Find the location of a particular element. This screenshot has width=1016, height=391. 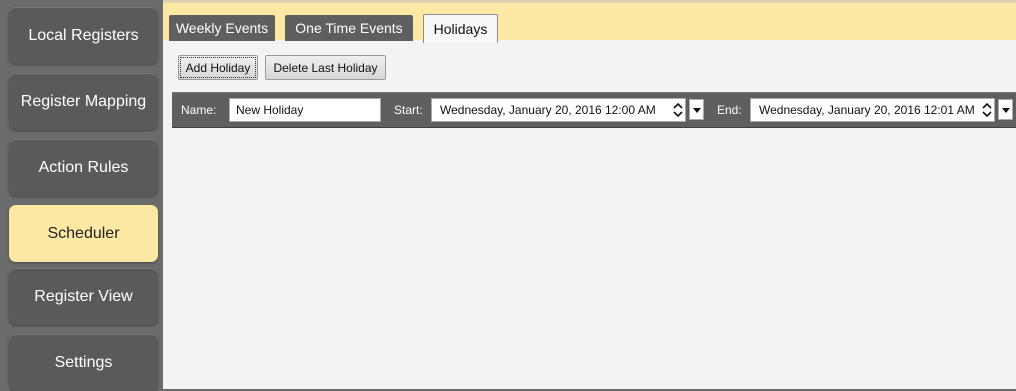

holiday-name-input is located at coordinates (305, 110).